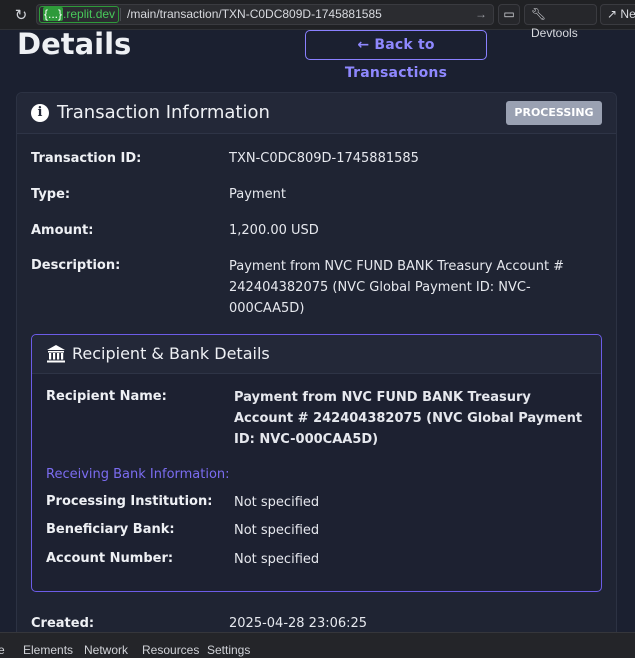 The height and width of the screenshot is (658, 635). Describe the element at coordinates (74, 44) in the screenshot. I see `page-title: Details` at that location.